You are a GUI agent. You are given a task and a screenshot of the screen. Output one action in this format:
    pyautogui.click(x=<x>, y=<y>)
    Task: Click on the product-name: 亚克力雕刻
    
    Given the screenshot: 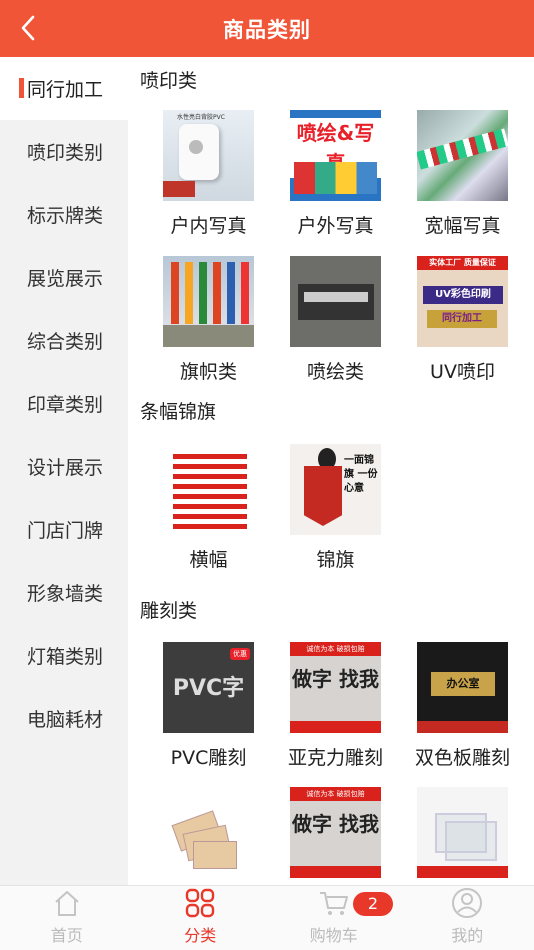 What is the action you would take?
    pyautogui.click(x=335, y=758)
    